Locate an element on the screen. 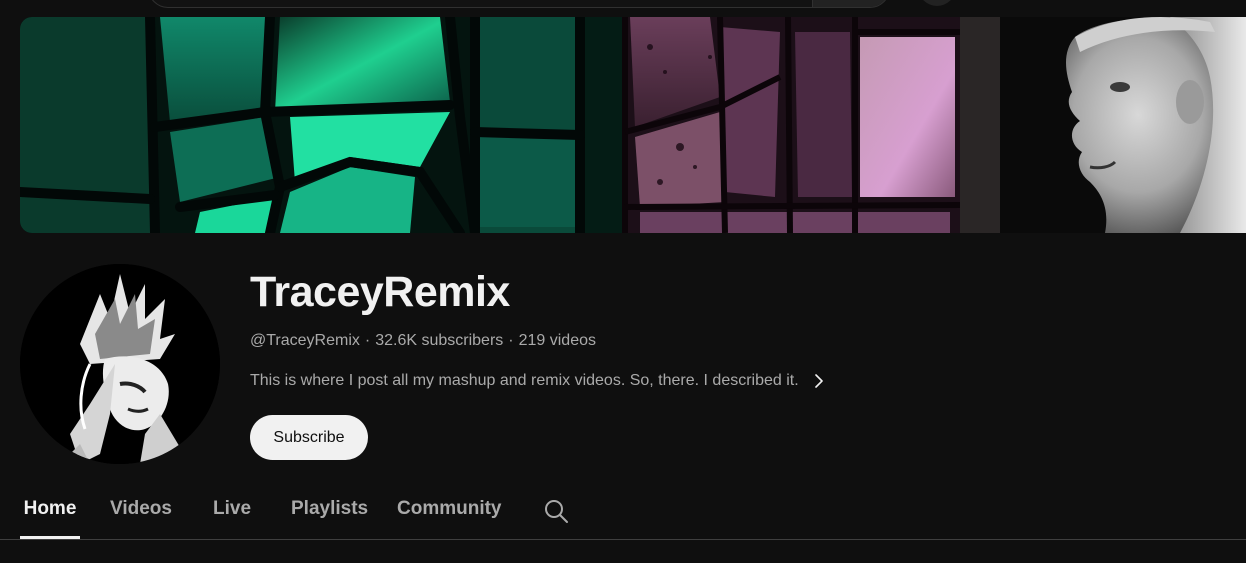 This screenshot has width=1246, height=563. tab-live: Live is located at coordinates (232, 510).